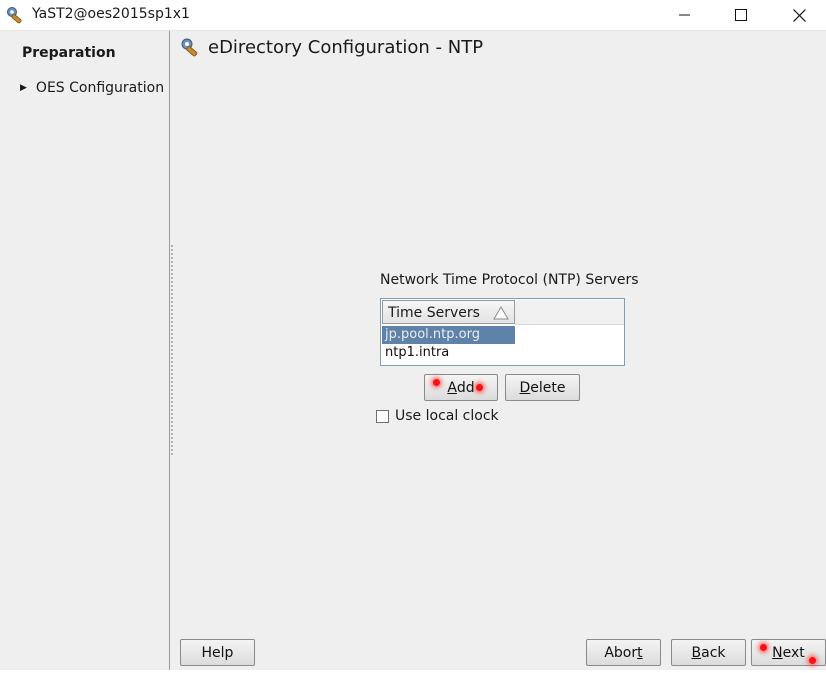 Image resolution: width=826 pixels, height=673 pixels. Describe the element at coordinates (465, 387) in the screenshot. I see `add-button-label: dd` at that location.